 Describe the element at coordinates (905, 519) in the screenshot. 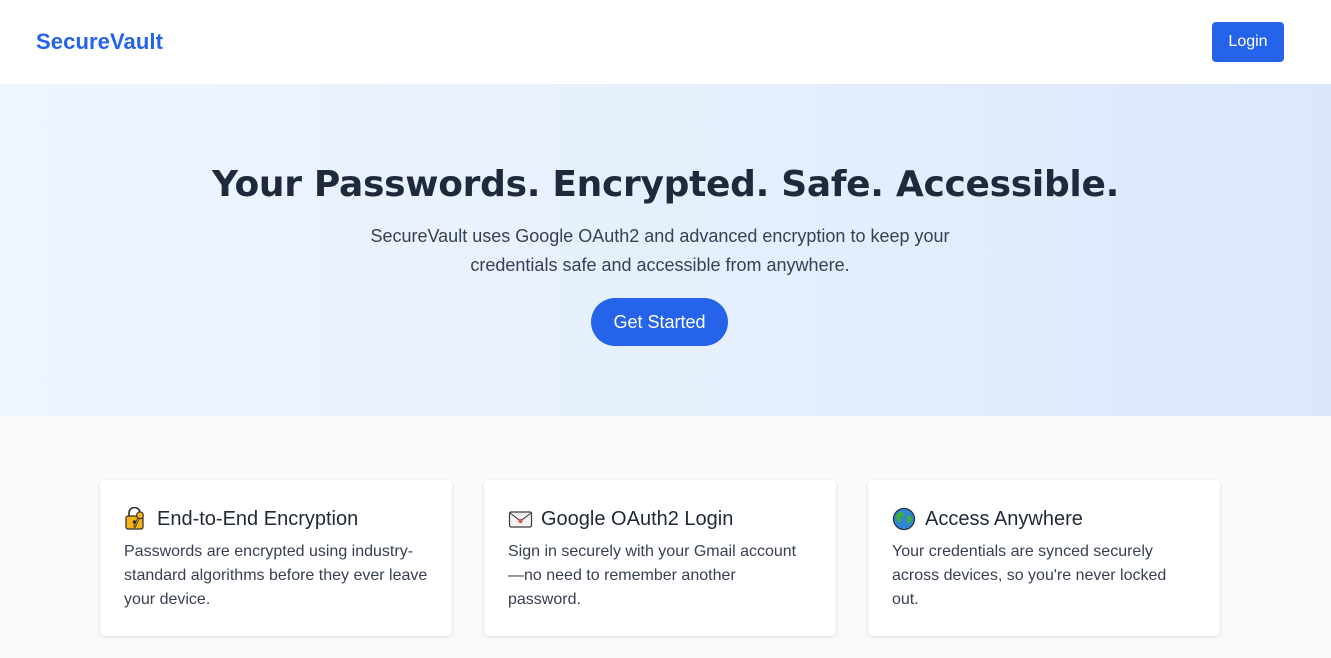

I see `globe-icon` at that location.